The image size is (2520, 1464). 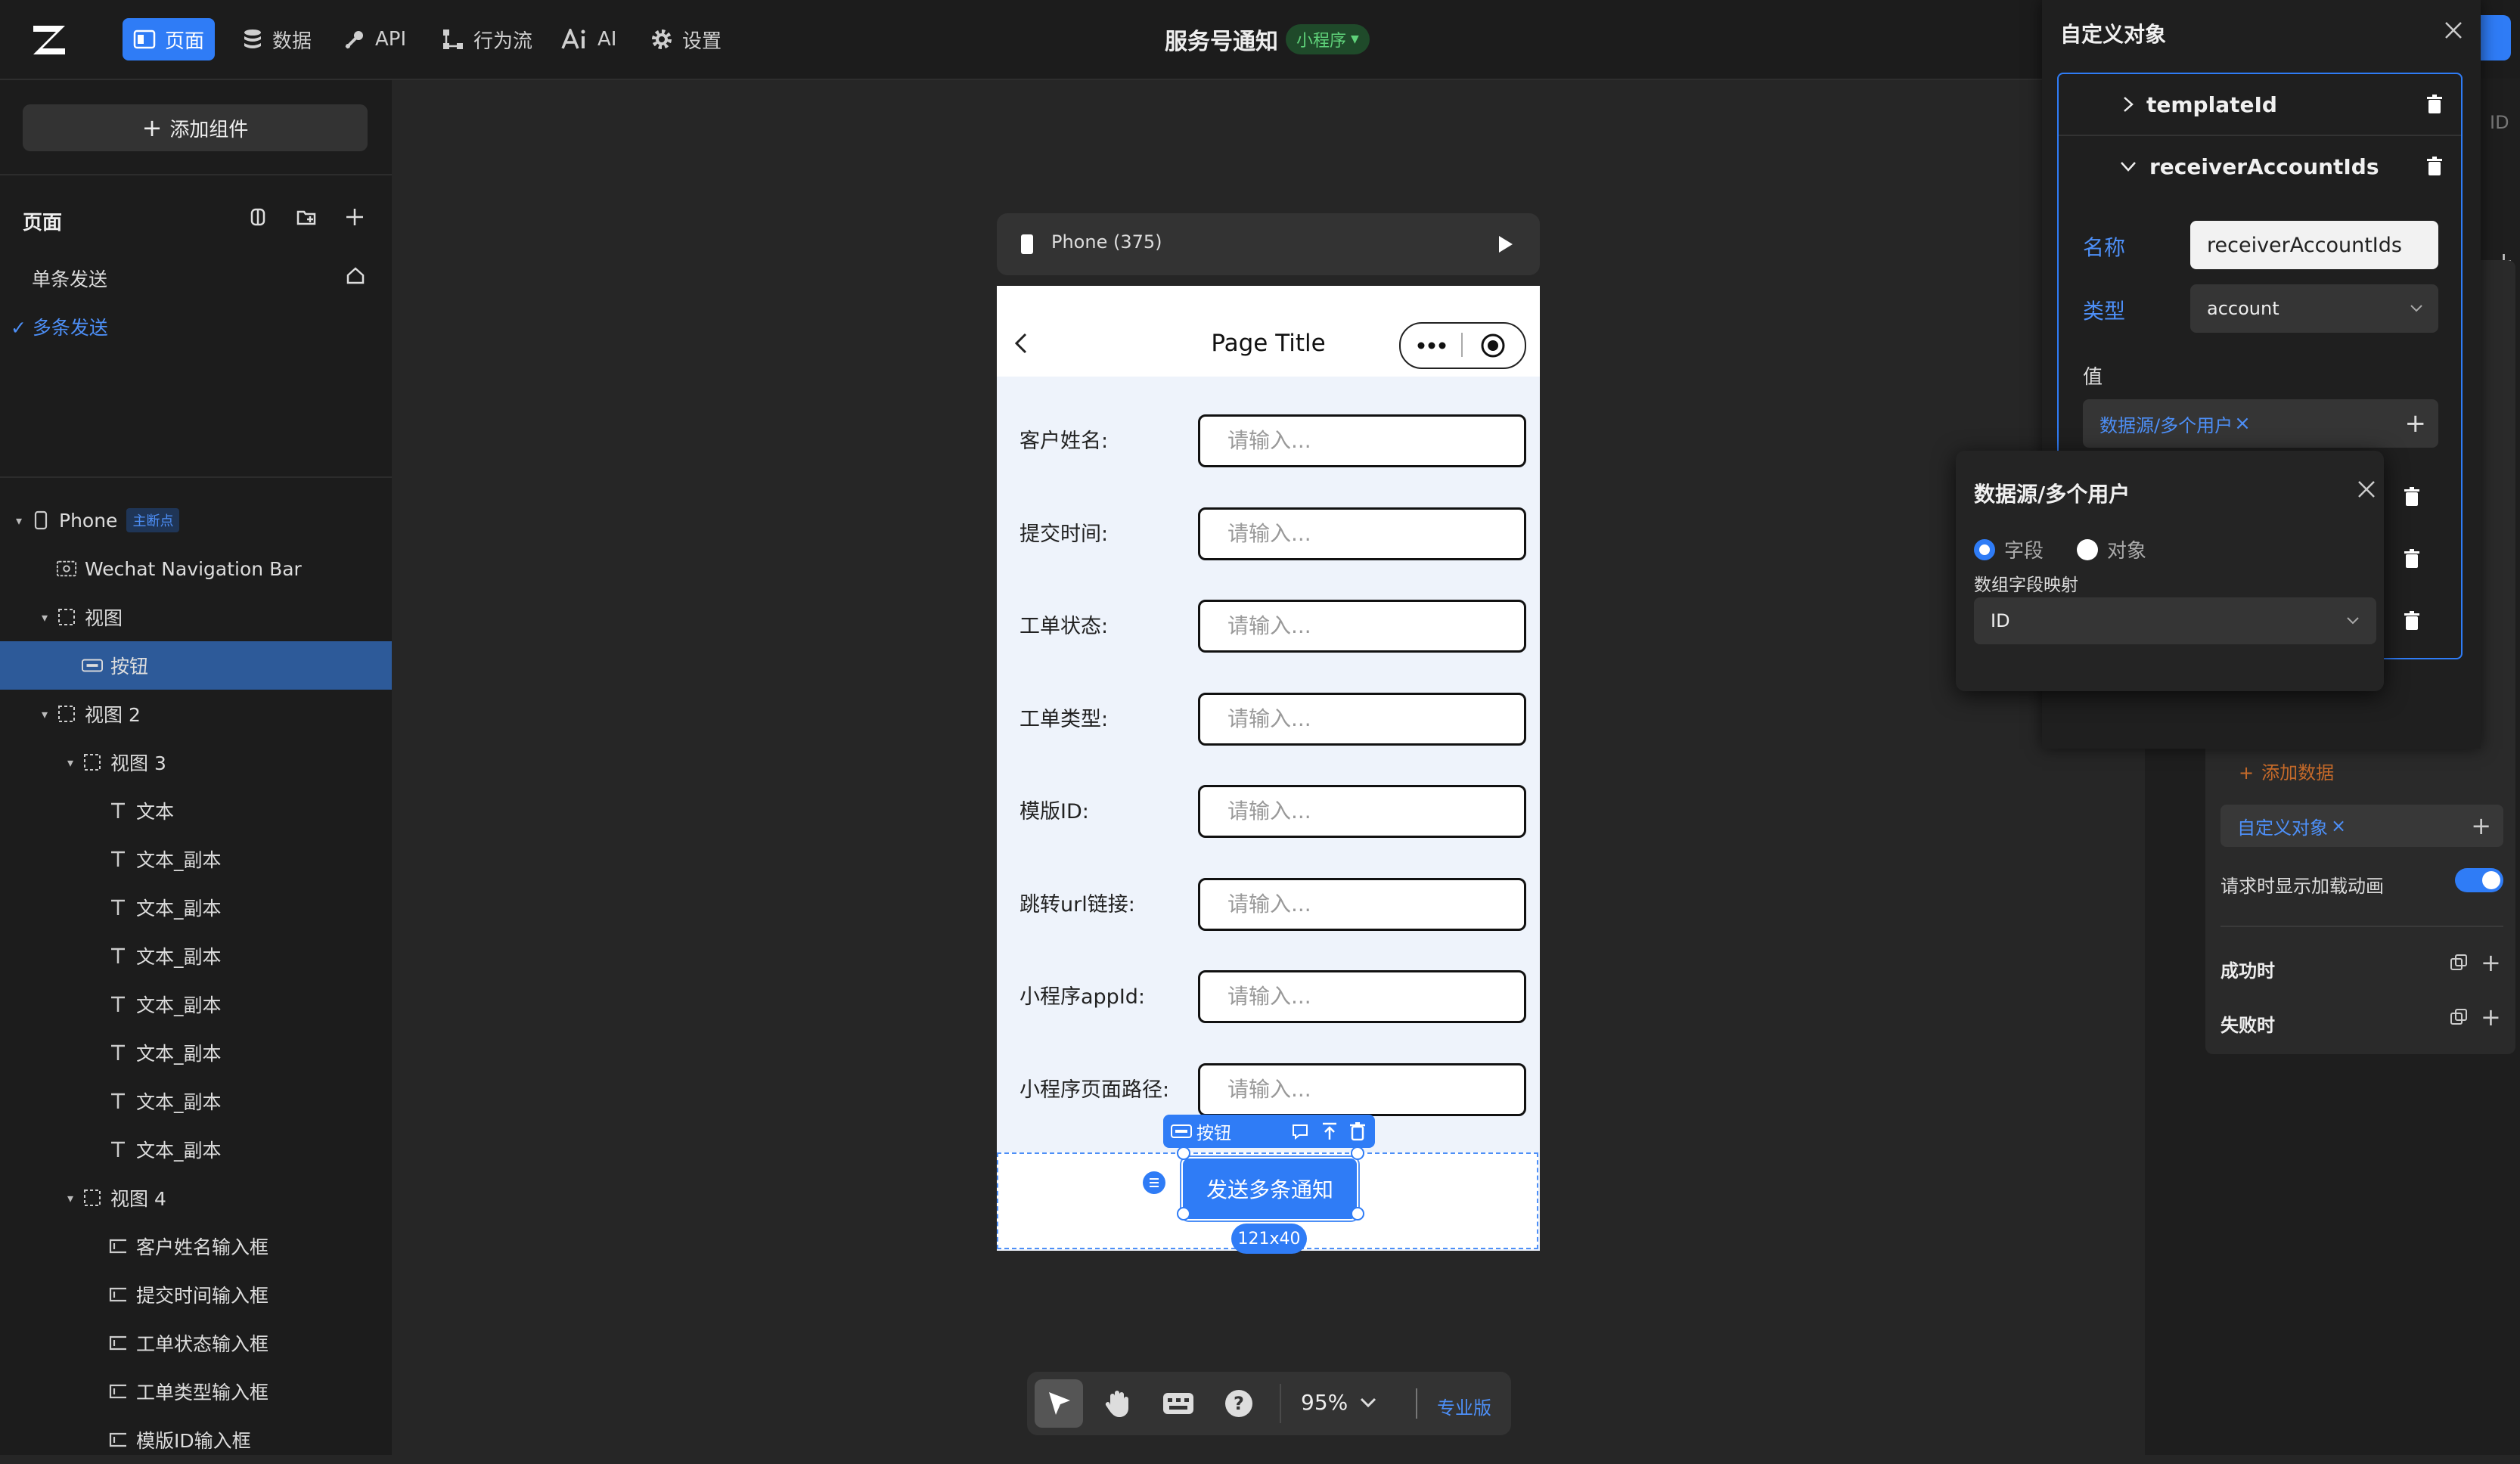 What do you see at coordinates (2314, 245) in the screenshot?
I see `name-input: receiverAccountIds` at bounding box center [2314, 245].